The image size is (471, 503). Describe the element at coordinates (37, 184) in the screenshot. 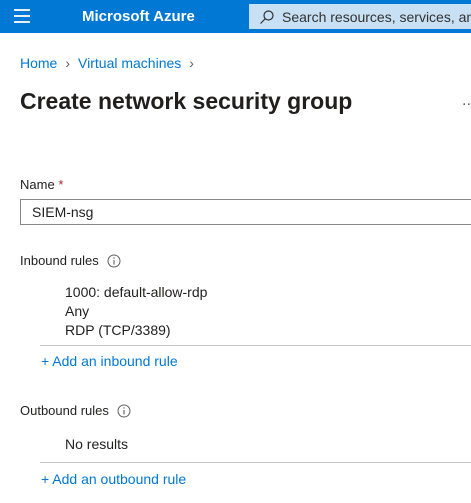

I see `name-label-text: Name` at that location.